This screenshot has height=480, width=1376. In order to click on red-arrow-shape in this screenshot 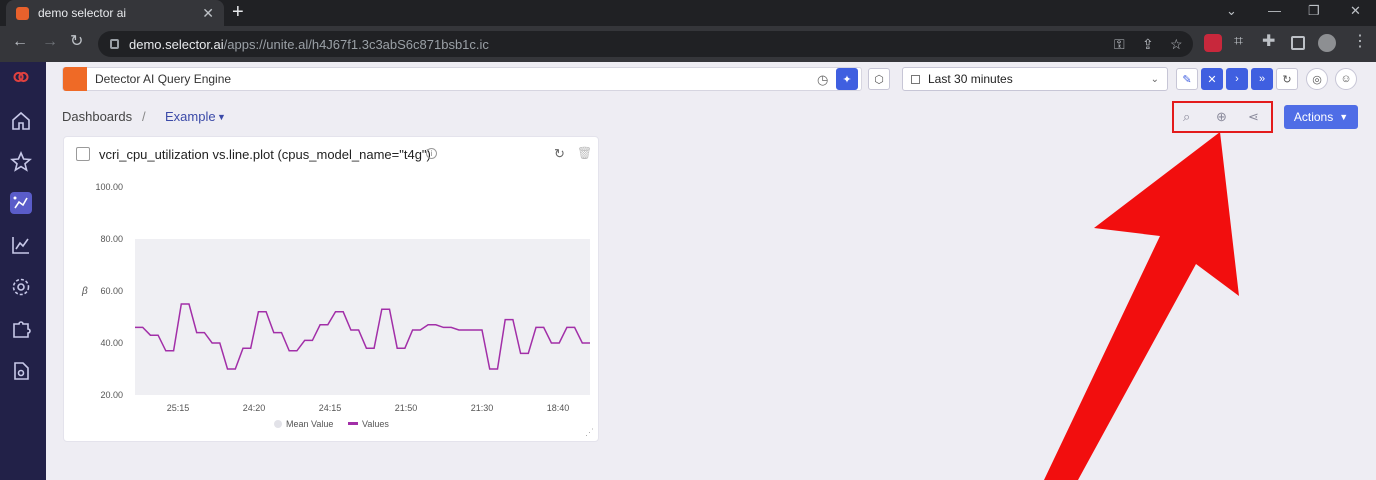, I will do `click(1141, 306)`.